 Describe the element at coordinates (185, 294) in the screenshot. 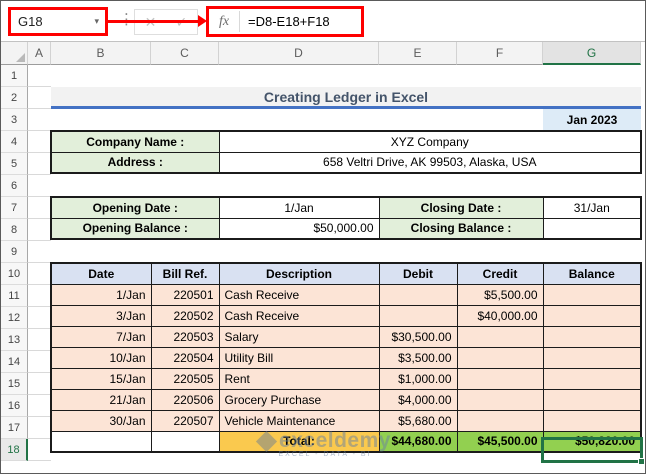

I see `ledger-cell-ref: 220501` at that location.